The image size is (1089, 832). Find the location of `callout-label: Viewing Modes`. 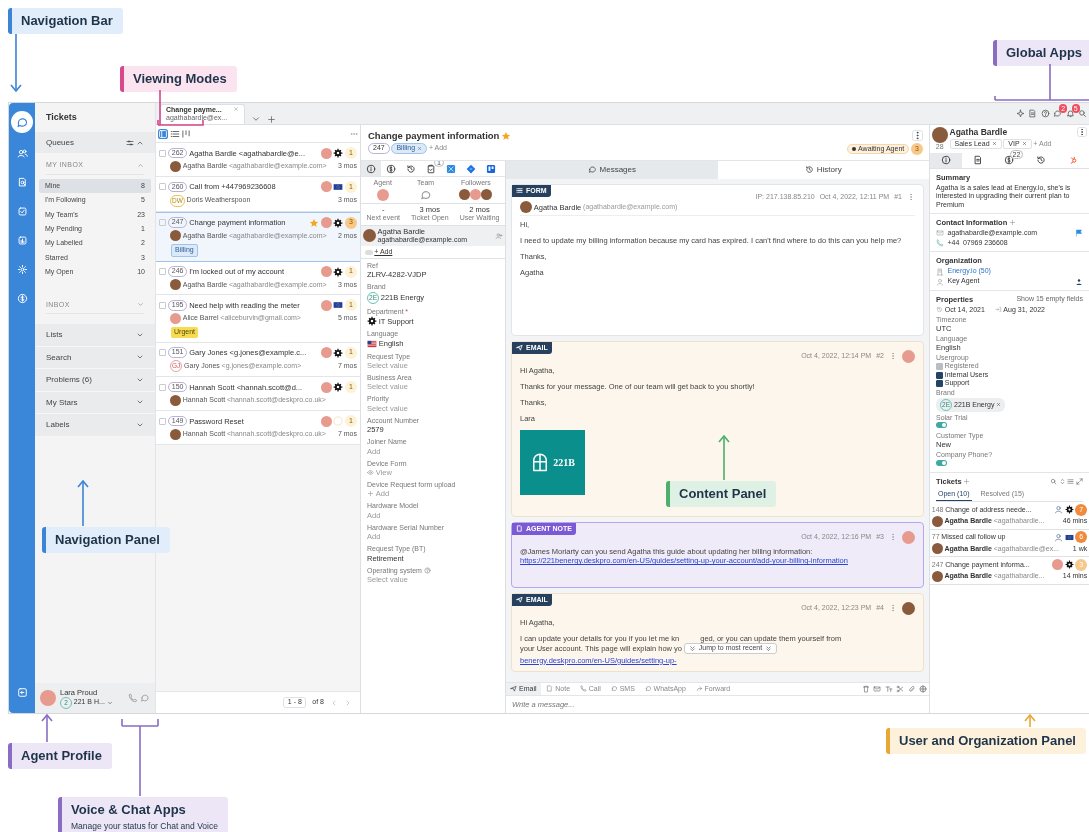

callout-label: Viewing Modes is located at coordinates (178, 79).